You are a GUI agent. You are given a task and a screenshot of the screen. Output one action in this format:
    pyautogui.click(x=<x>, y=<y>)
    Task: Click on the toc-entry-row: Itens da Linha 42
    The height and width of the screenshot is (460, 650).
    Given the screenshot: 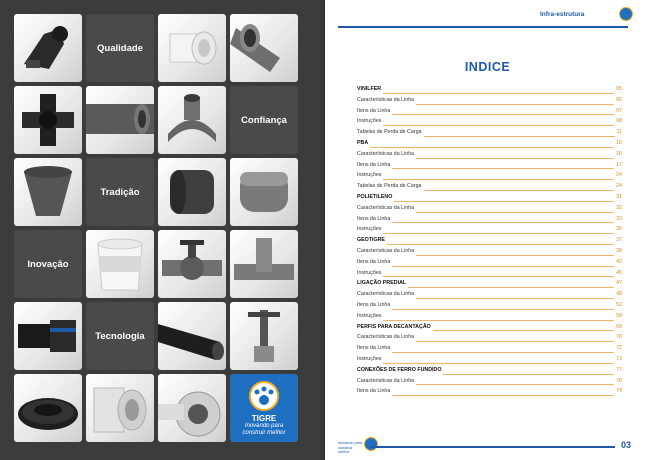 What is the action you would take?
    pyautogui.click(x=489, y=262)
    